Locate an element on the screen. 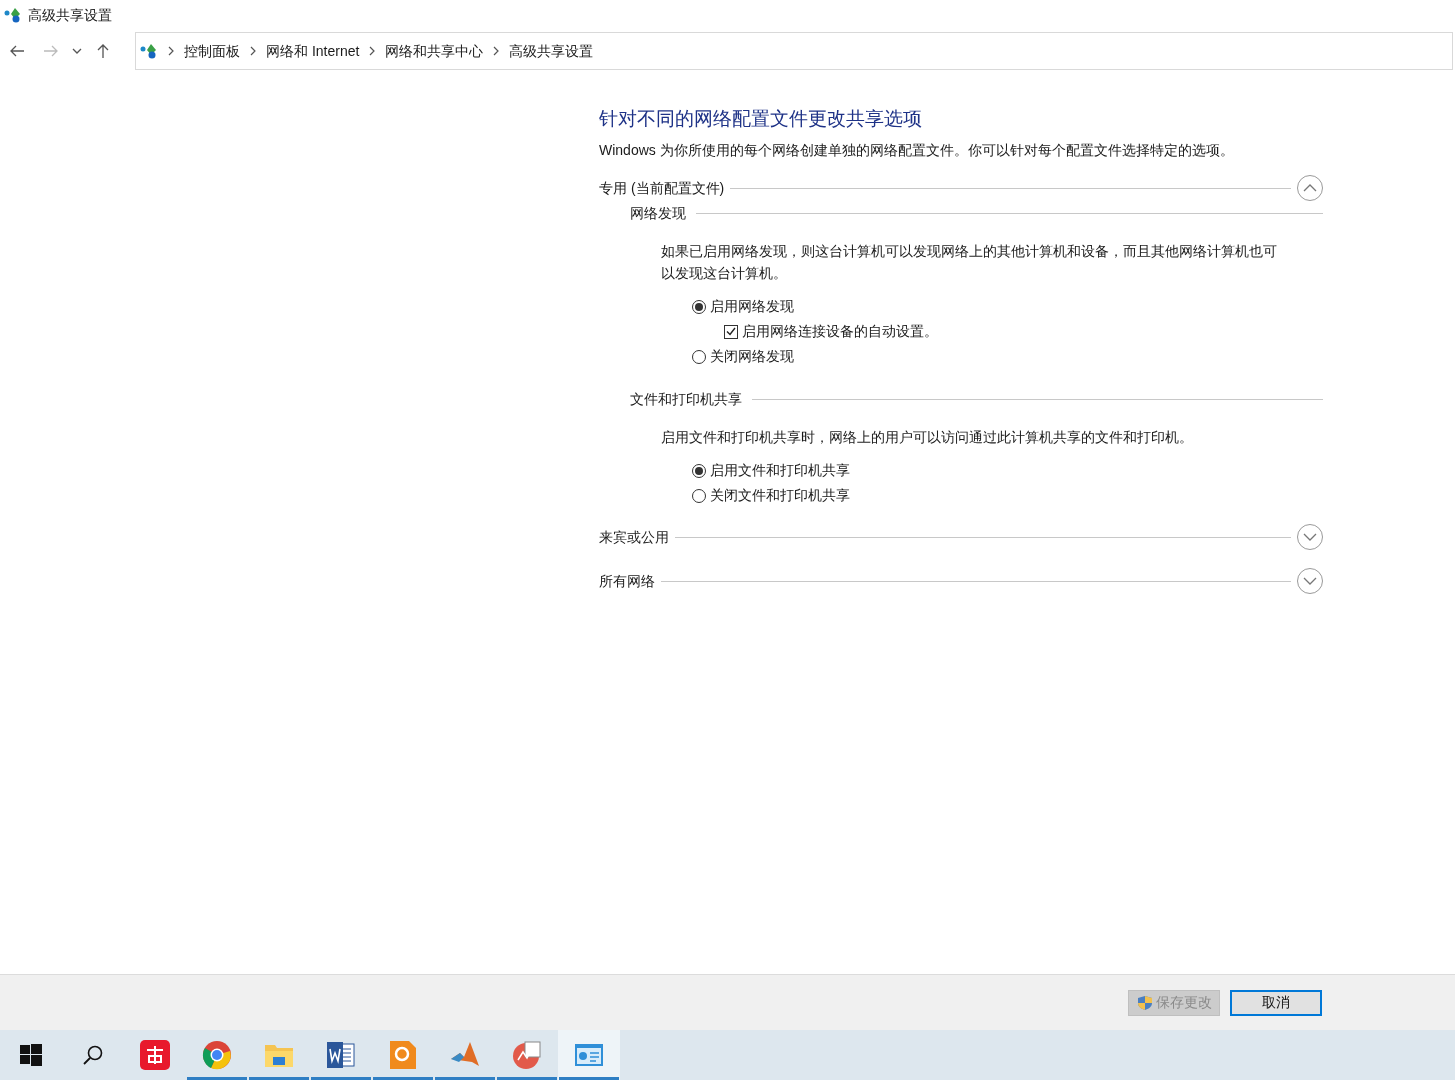  dictionary-app-icon is located at coordinates (155, 1055).